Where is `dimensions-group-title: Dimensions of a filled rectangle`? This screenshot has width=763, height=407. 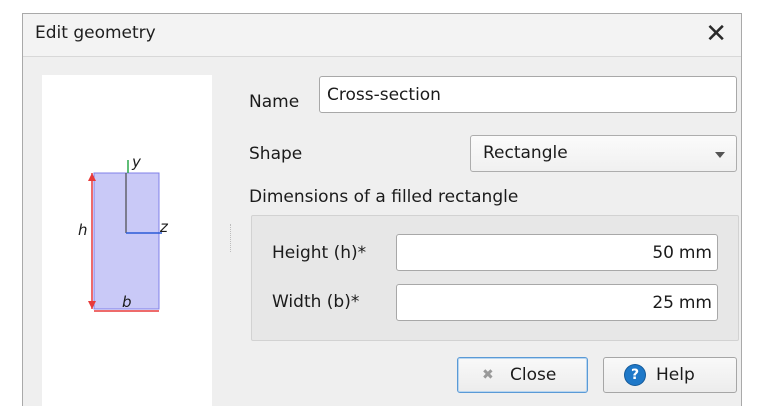 dimensions-group-title: Dimensions of a filled rectangle is located at coordinates (384, 197).